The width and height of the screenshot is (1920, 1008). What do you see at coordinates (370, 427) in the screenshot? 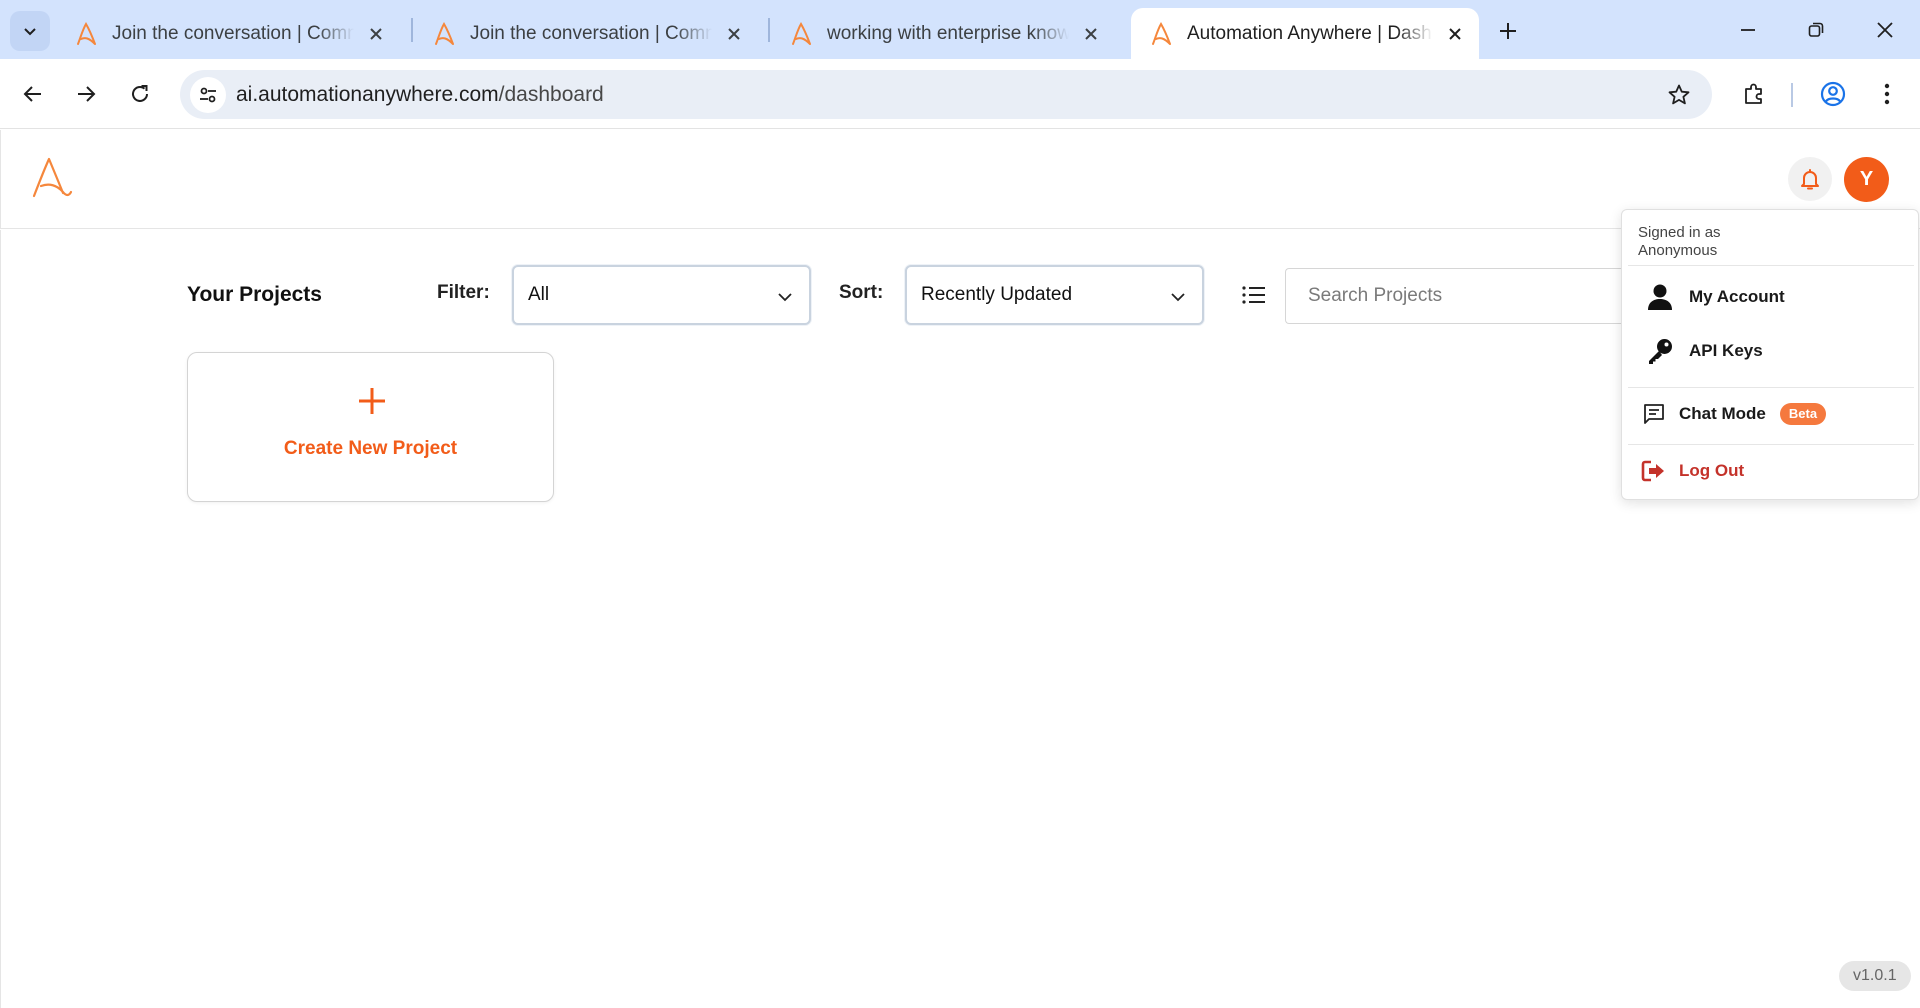
I see `create-new-project-card: Create New Project` at bounding box center [370, 427].